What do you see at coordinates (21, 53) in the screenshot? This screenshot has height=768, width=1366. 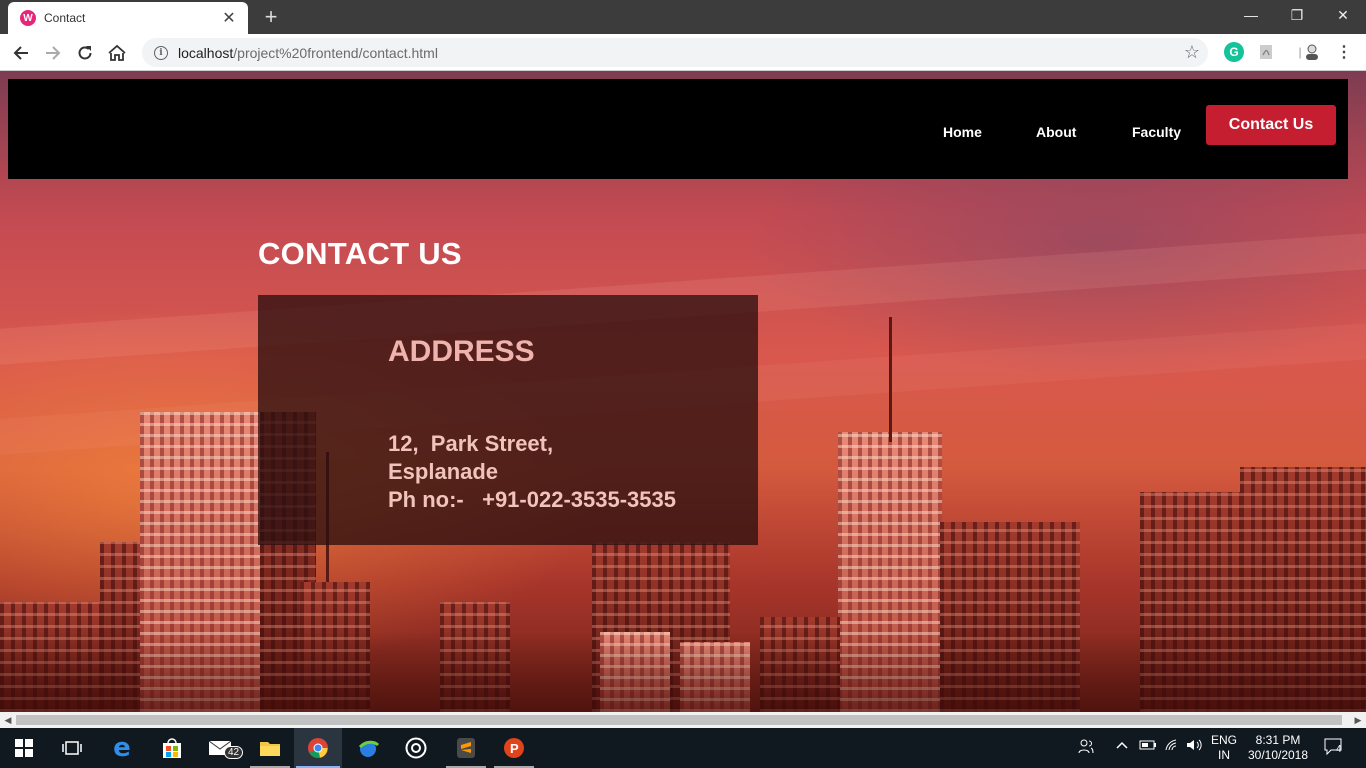 I see `back-arrow-icon` at bounding box center [21, 53].